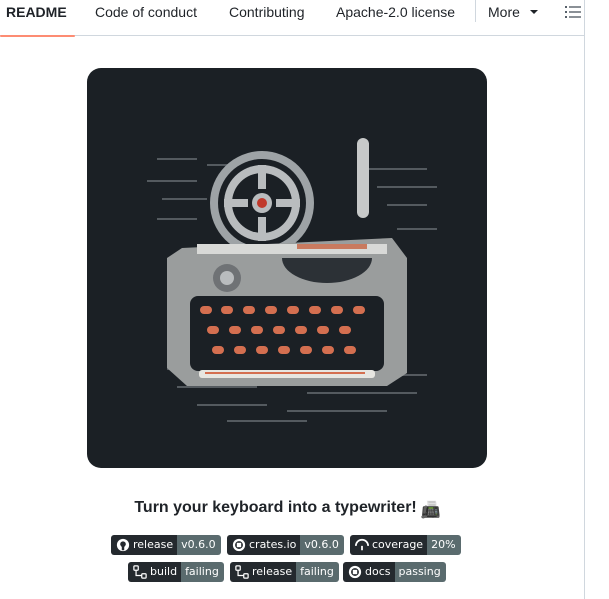 This screenshot has width=609, height=599. I want to click on tab-contributing: Contributing, so click(267, 18).